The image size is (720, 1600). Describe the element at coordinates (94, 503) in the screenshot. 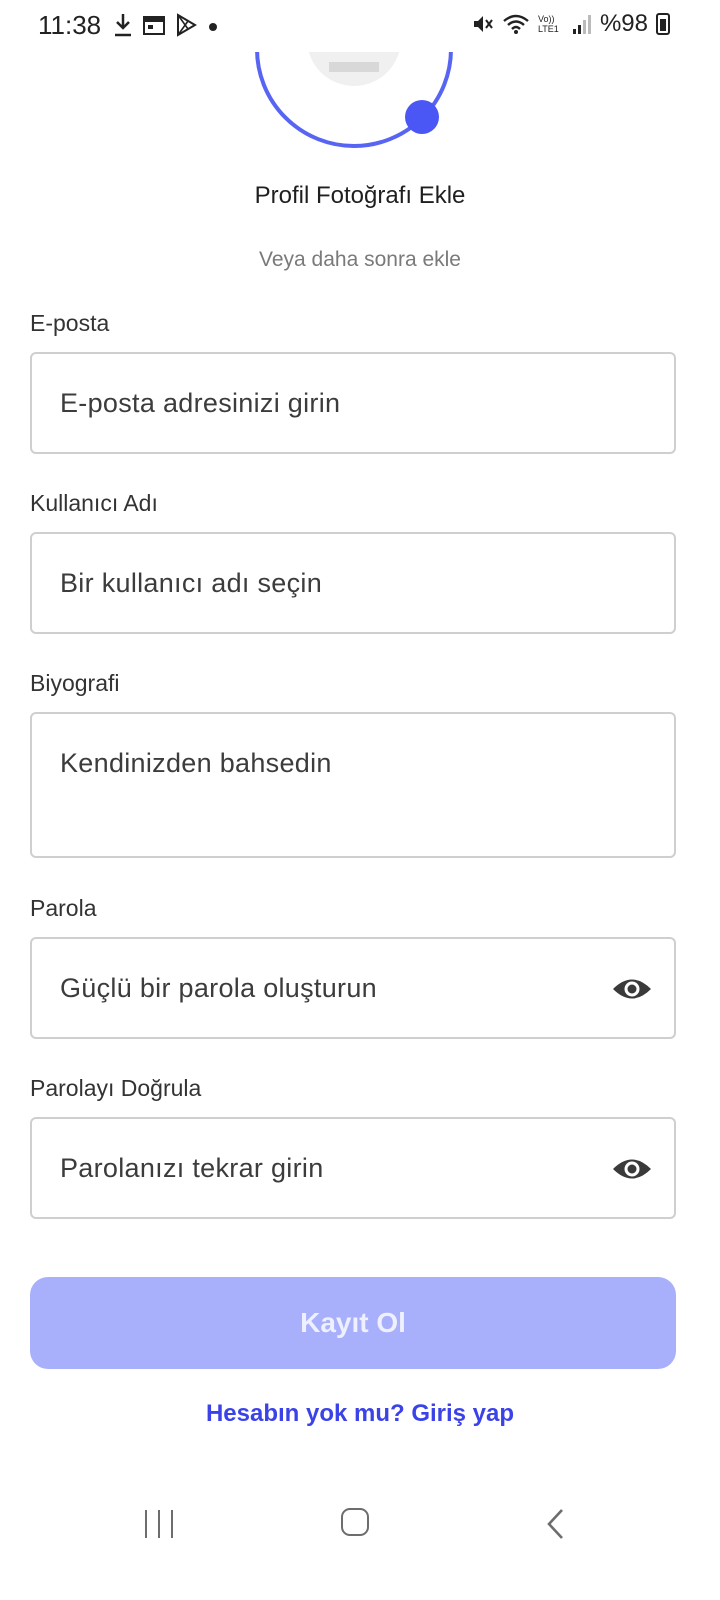

I see `username-label: Kullanıcı Adı` at that location.